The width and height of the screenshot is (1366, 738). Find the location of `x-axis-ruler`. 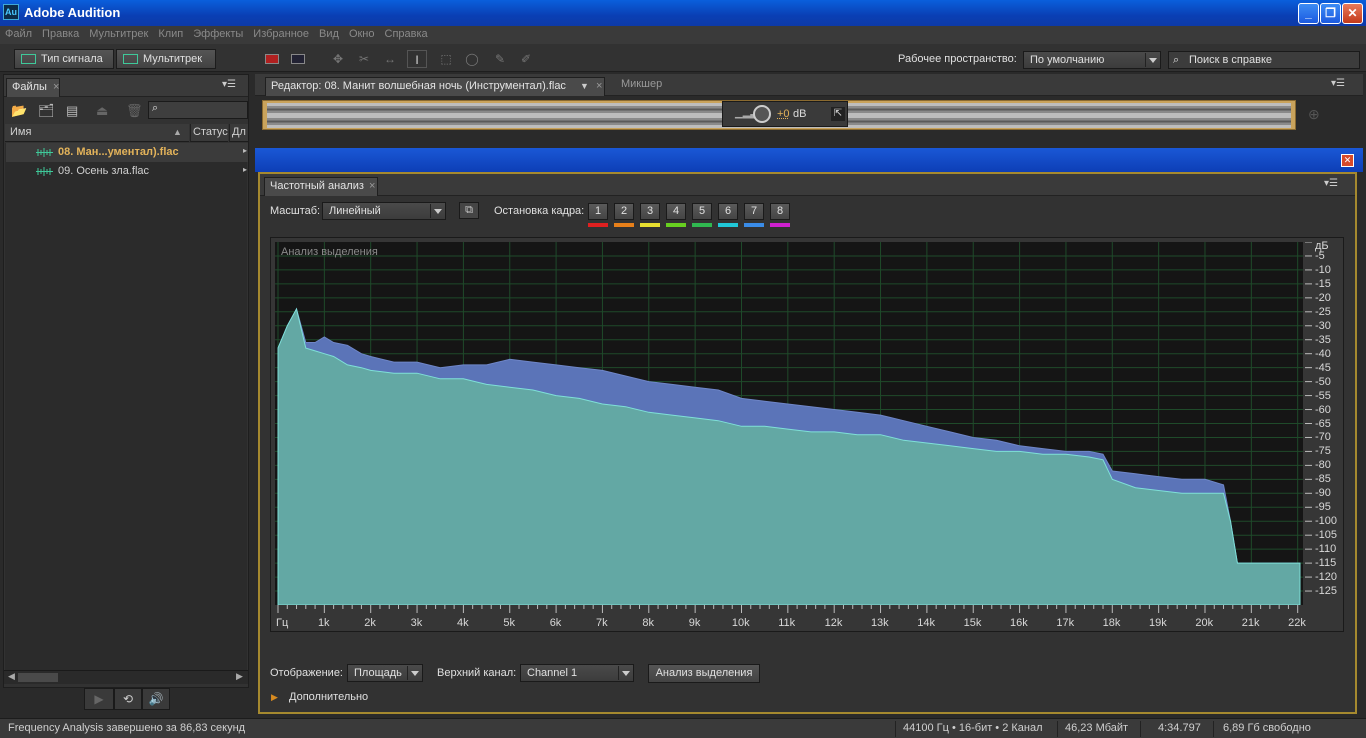

x-axis-ruler is located at coordinates (788, 609).